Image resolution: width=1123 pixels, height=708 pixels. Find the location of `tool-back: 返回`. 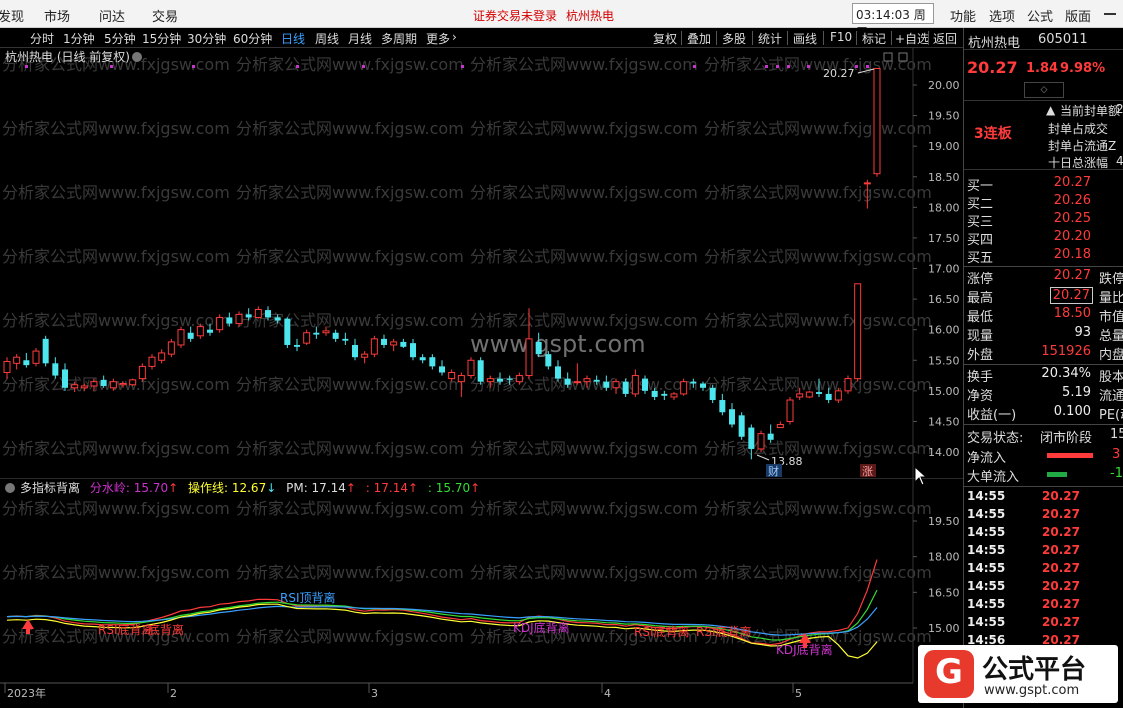

tool-back: 返回 is located at coordinates (945, 38).